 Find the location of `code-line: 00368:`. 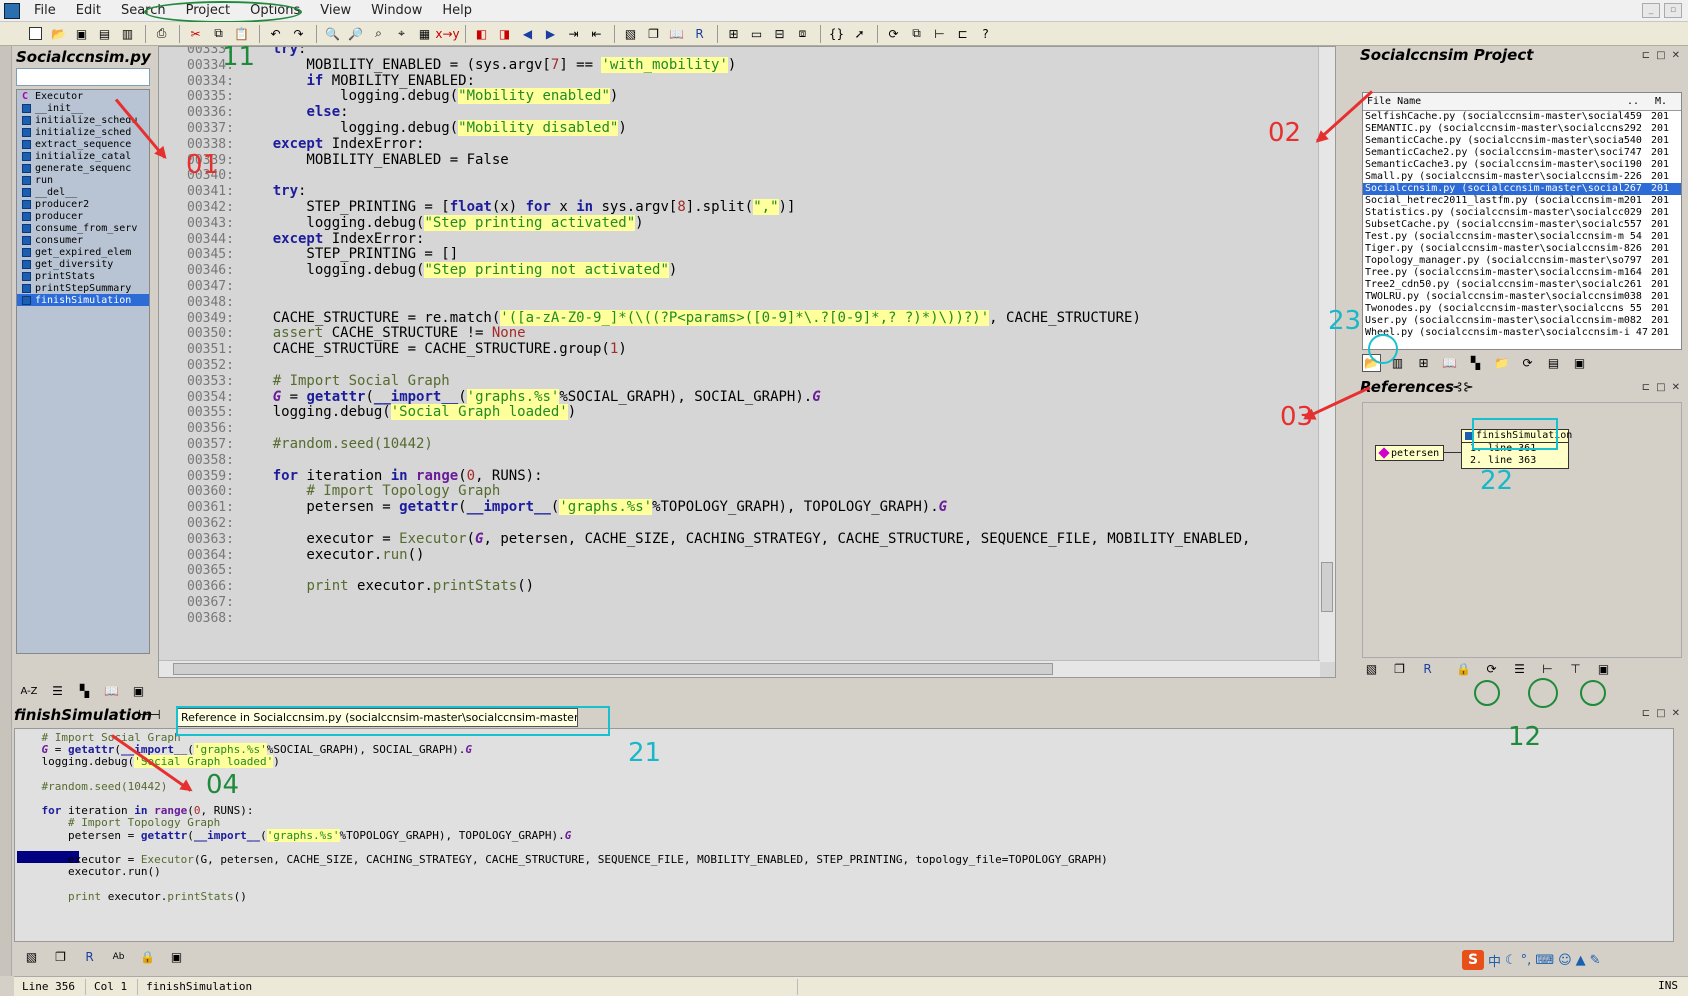

code-line: 00368: is located at coordinates (199, 618).